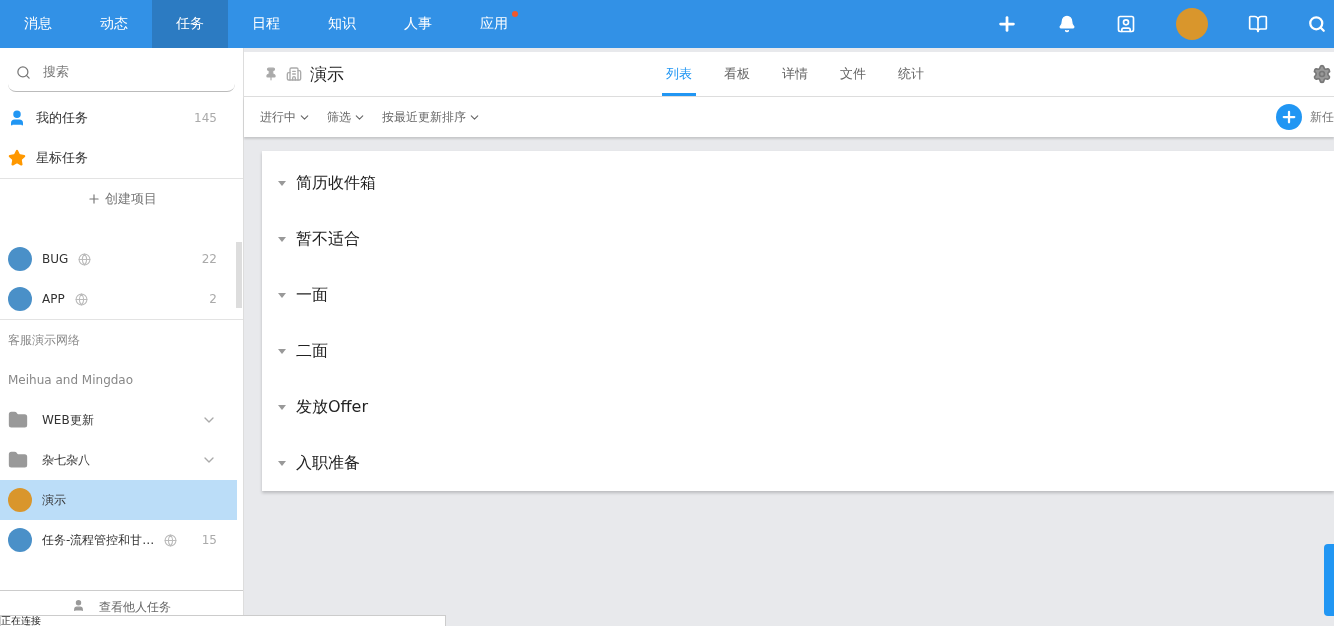 The width and height of the screenshot is (1334, 626). What do you see at coordinates (798, 407) in the screenshot?
I see `stage-header: 发放Offer` at bounding box center [798, 407].